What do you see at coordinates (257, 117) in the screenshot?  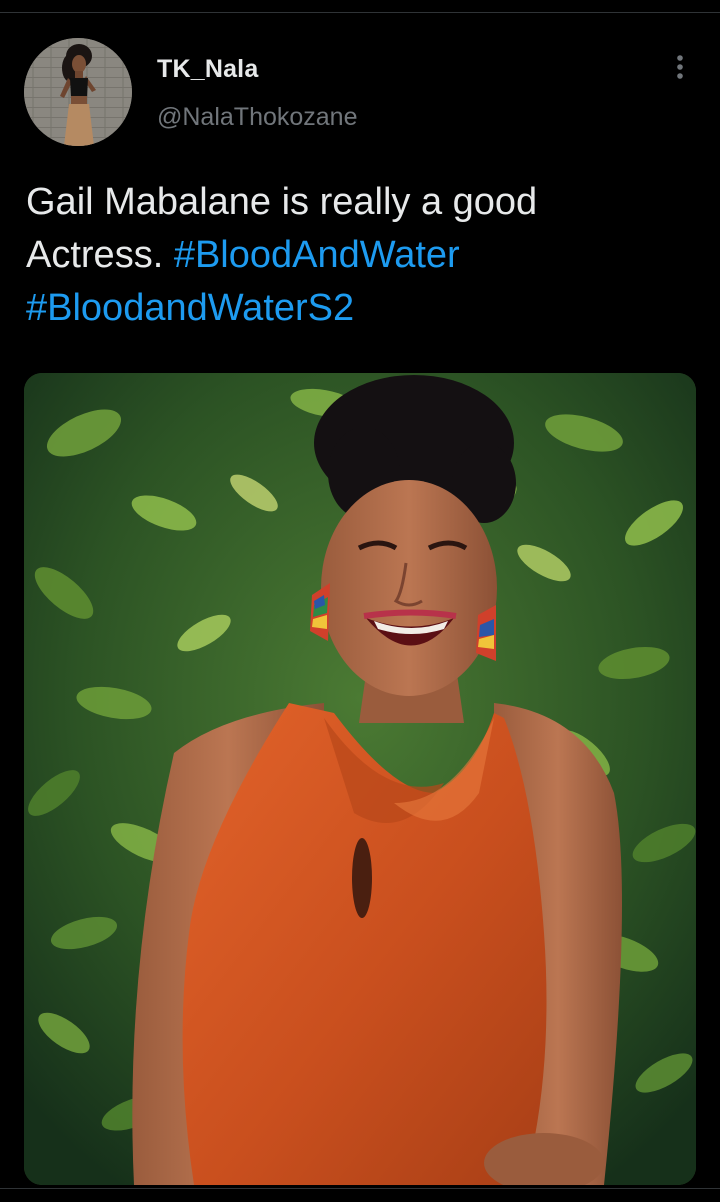 I see `user-handle: @NalaThokozane` at bounding box center [257, 117].